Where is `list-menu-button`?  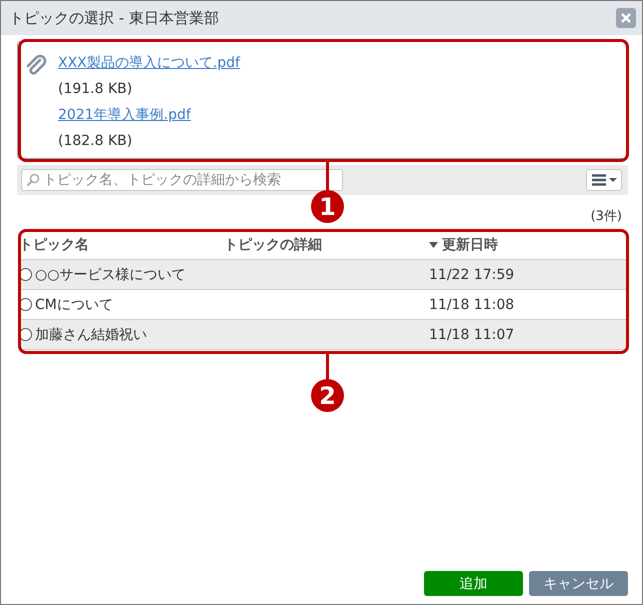
list-menu-button is located at coordinates (604, 180).